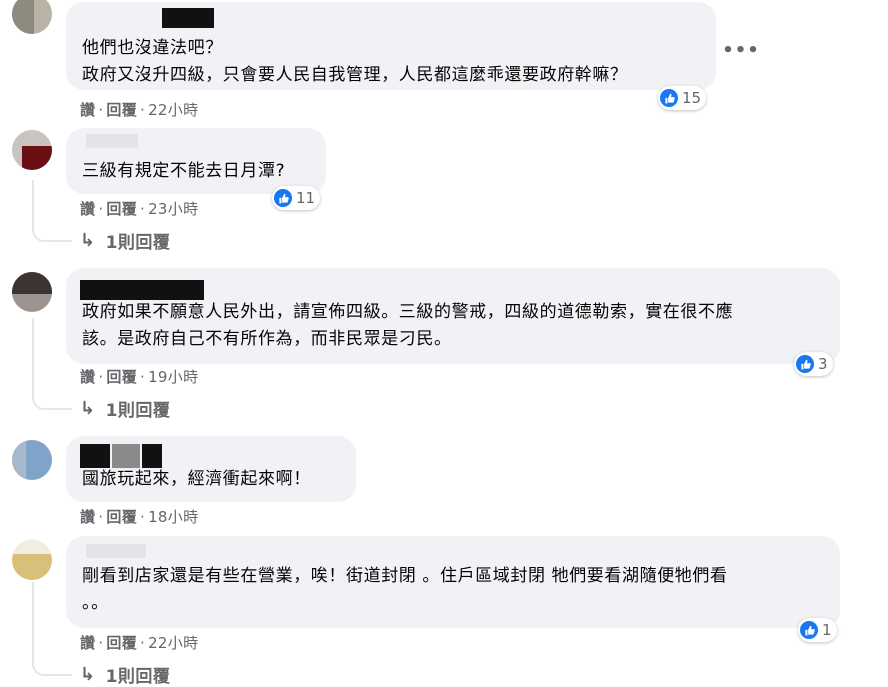  I want to click on reaction-count: 3, so click(813, 364).